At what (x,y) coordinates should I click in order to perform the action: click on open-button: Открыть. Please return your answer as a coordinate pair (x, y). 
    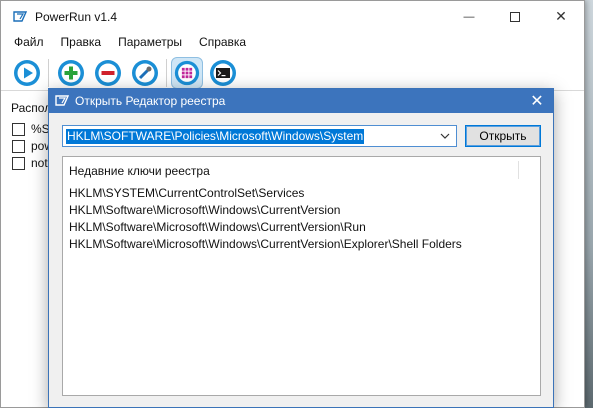
    Looking at the image, I should click on (503, 136).